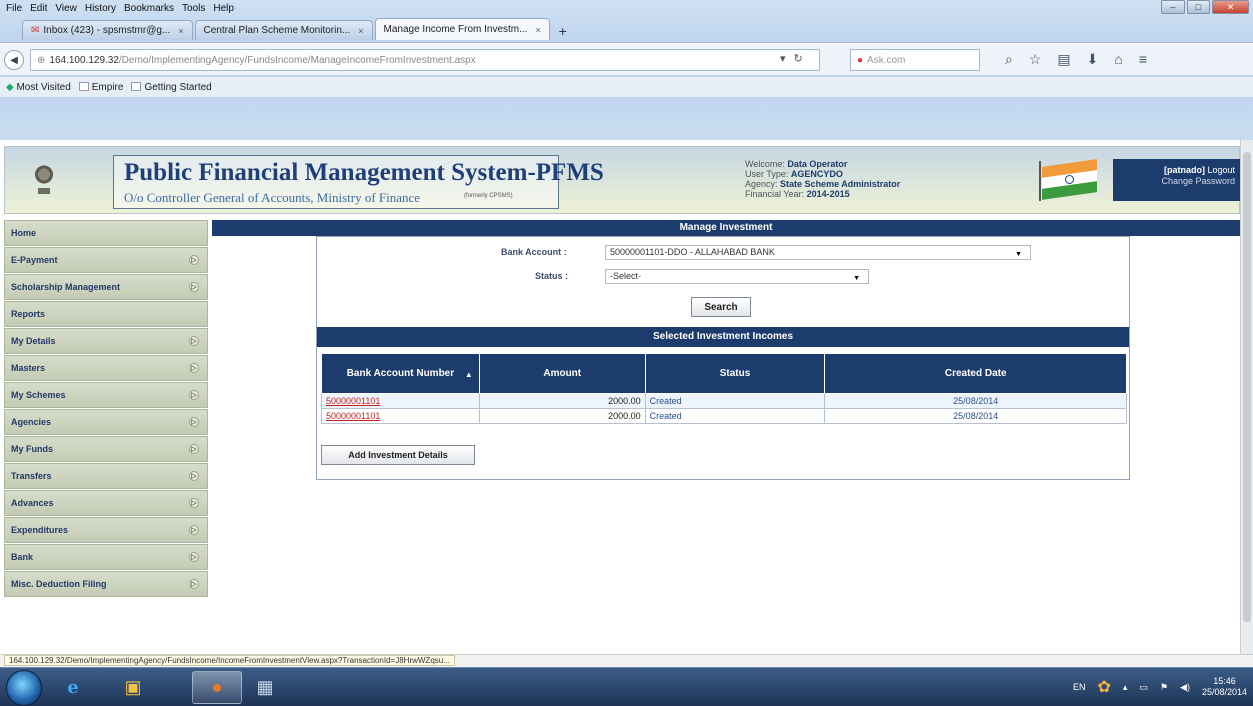 Image resolution: width=1253 pixels, height=706 pixels. What do you see at coordinates (975, 373) in the screenshot?
I see `column-header-created-date: Created Date` at bounding box center [975, 373].